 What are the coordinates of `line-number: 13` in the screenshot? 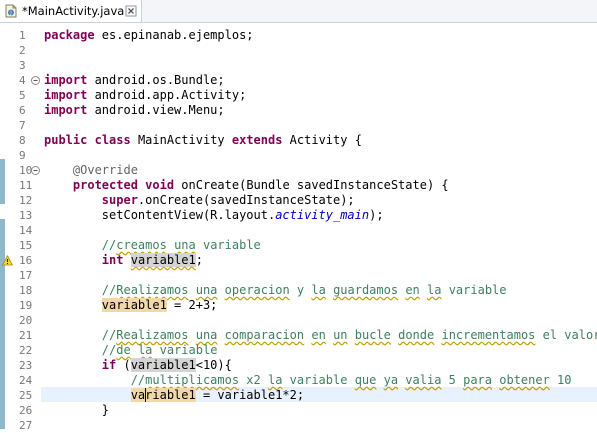 It's located at (26, 215).